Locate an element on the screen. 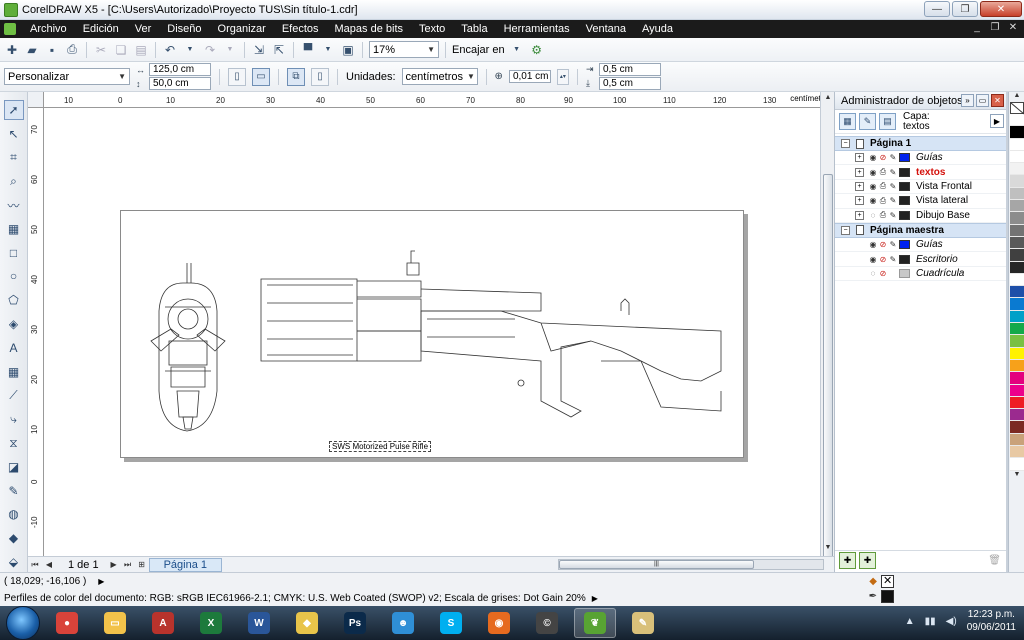 The image size is (1024, 640). menu-tabla: Tabla is located at coordinates (474, 29).